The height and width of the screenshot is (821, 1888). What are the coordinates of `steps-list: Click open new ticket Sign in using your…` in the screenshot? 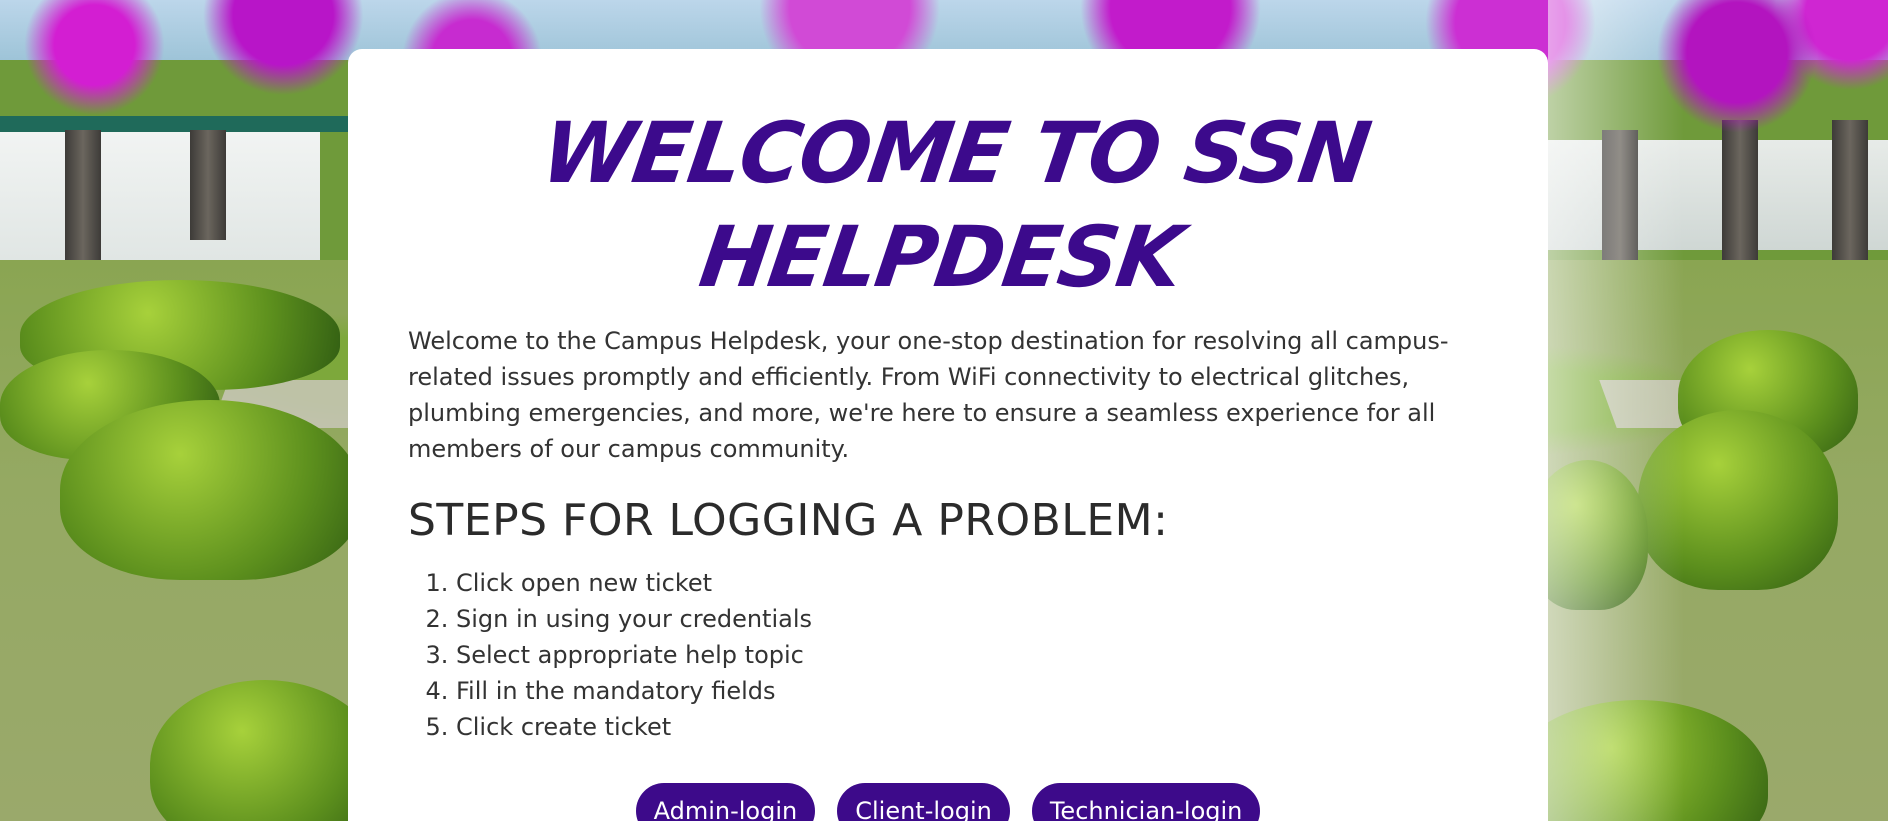 It's located at (948, 655).